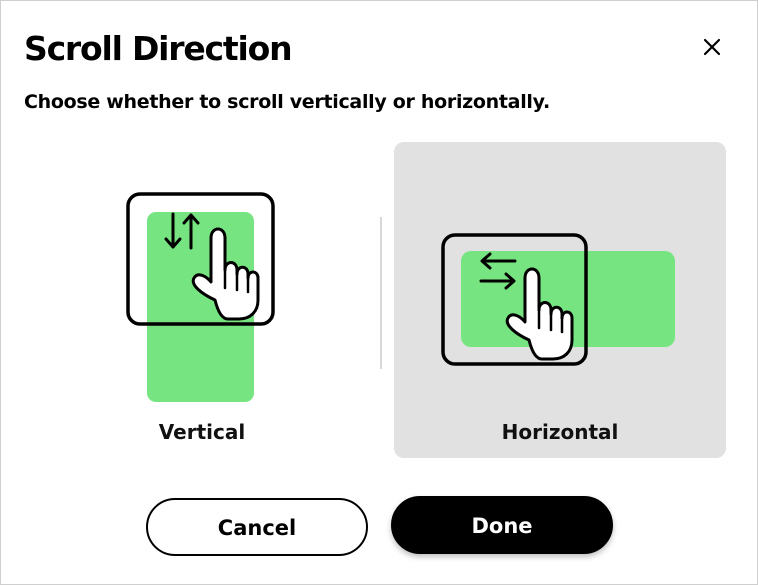  Describe the element at coordinates (257, 527) in the screenshot. I see `cancel-button: Cancel` at that location.